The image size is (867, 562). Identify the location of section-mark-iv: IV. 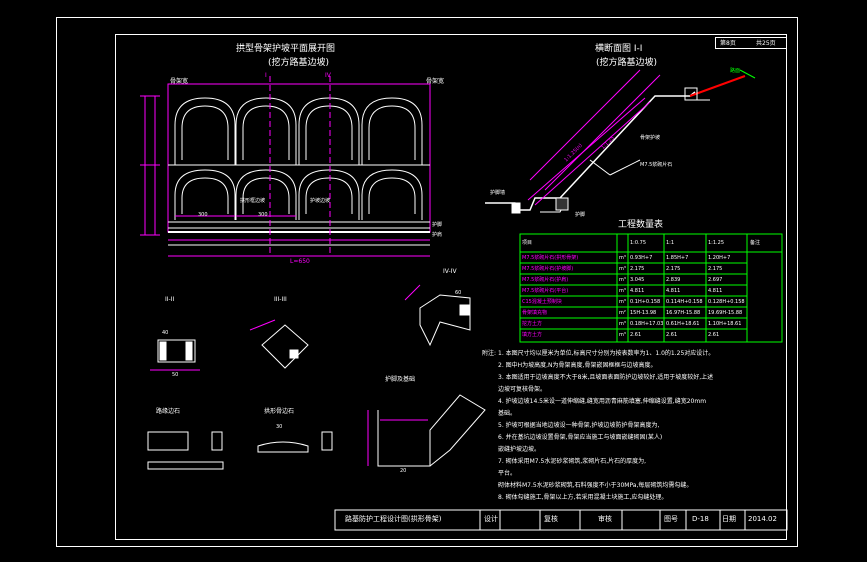
(328, 75).